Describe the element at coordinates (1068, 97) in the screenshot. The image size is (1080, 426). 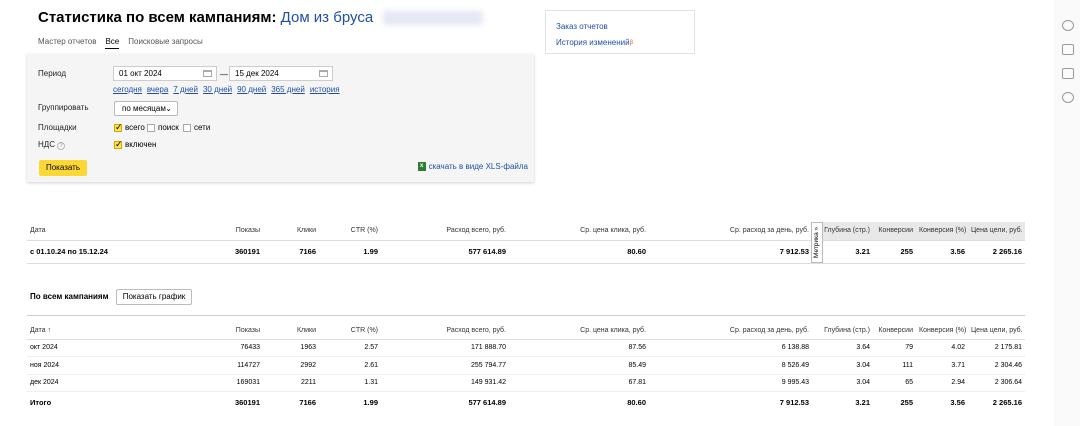
I see `play-icon` at that location.